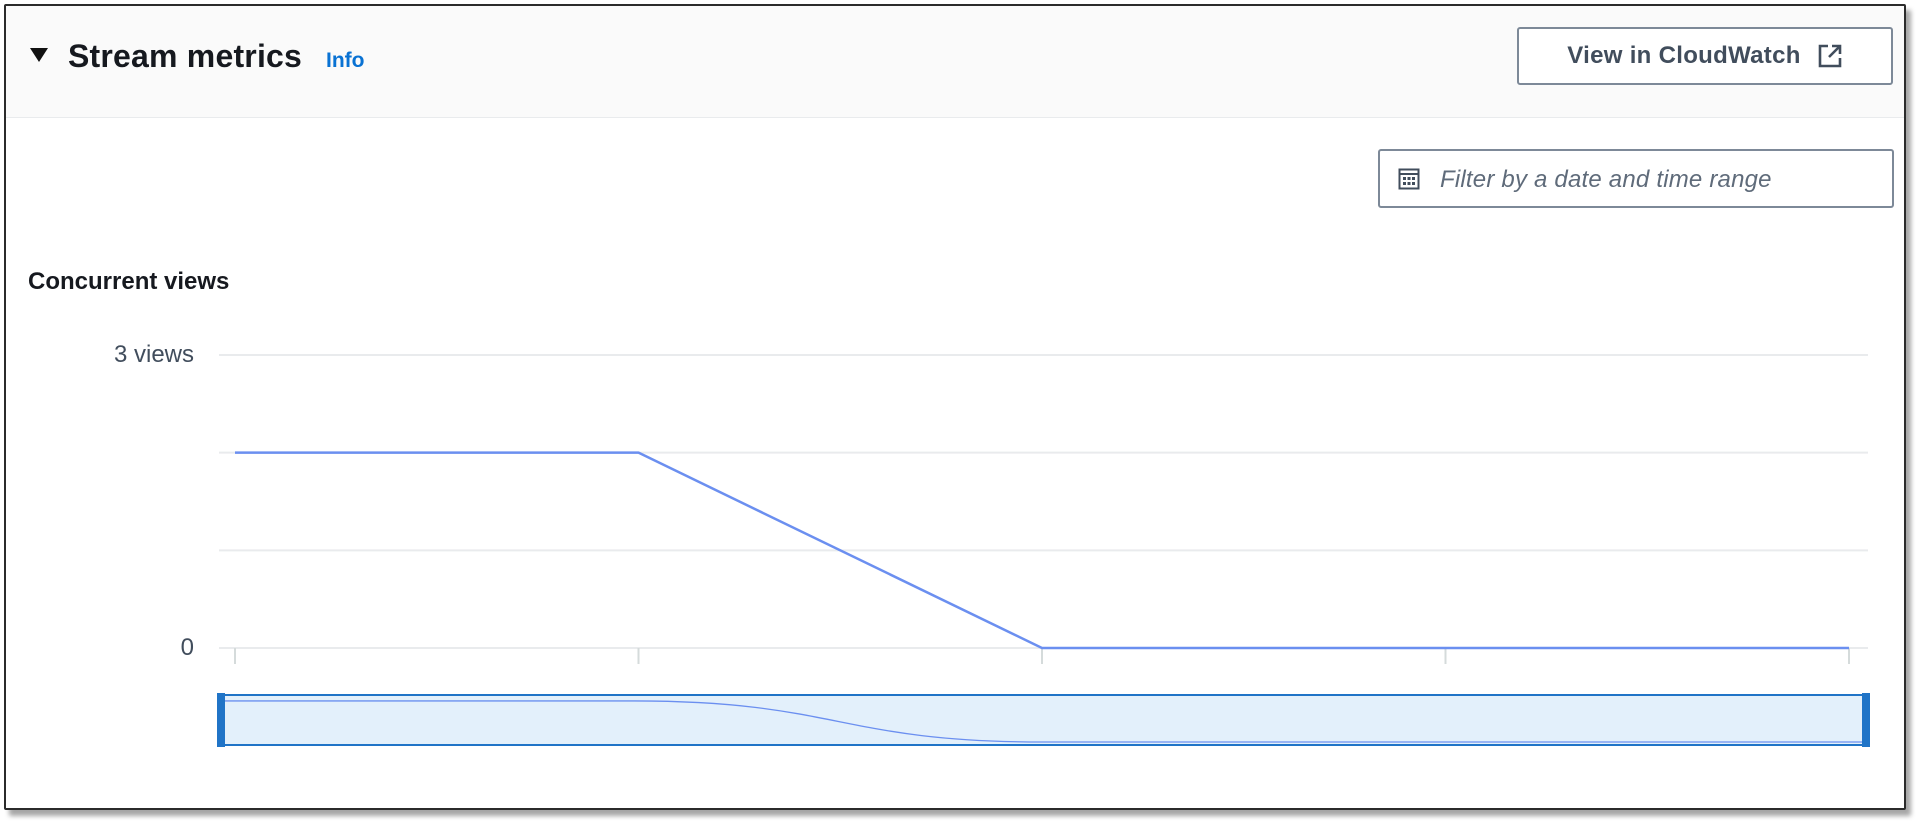  What do you see at coordinates (221, 720) in the screenshot?
I see `navigator-handle-left` at bounding box center [221, 720].